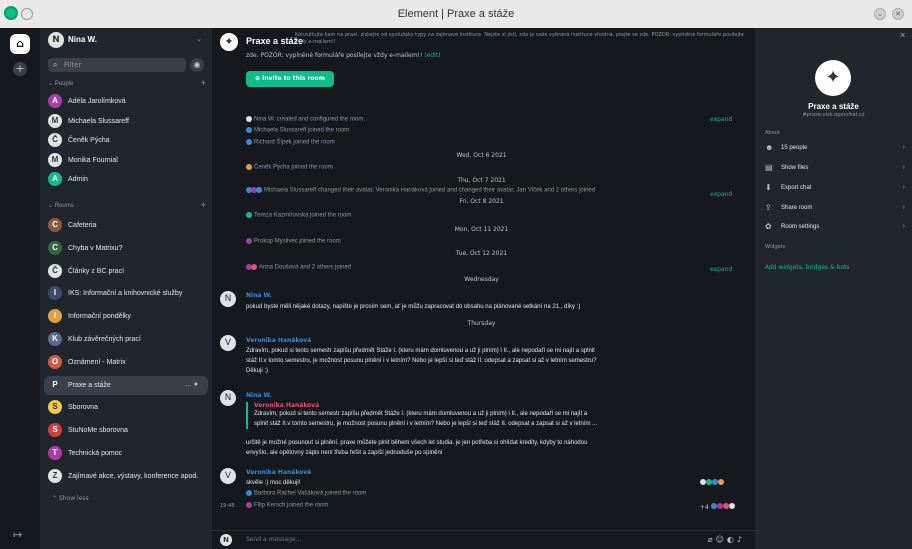 The height and width of the screenshot is (549, 912). I want to click on add-room-icon: +, so click(203, 205).